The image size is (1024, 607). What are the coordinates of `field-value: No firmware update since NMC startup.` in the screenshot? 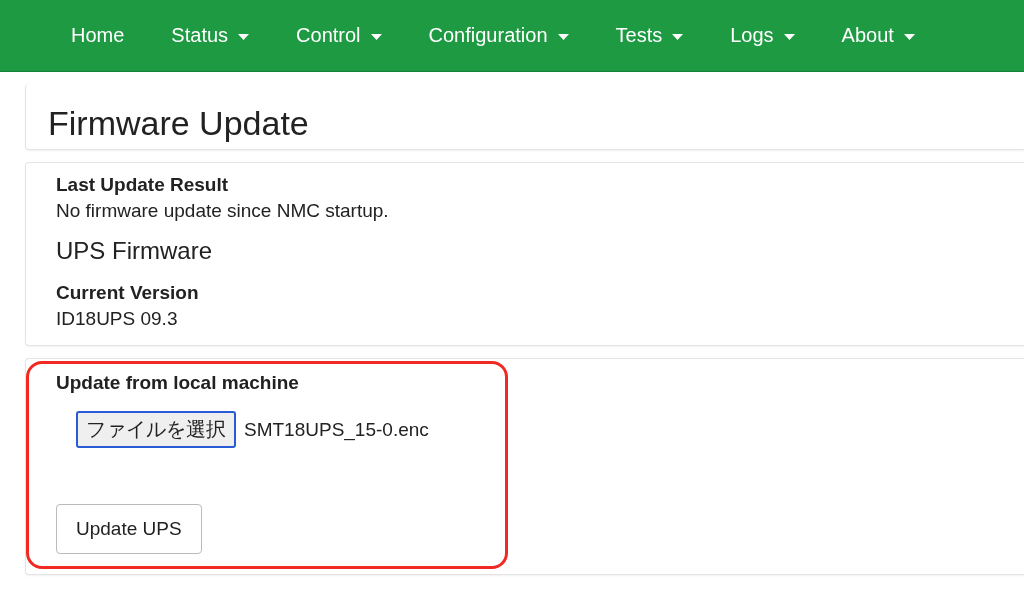 It's located at (223, 211).